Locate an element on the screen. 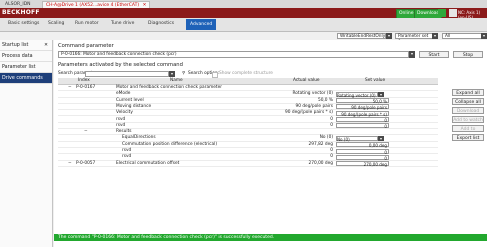 The width and height of the screenshot is (487, 247). add-to-startup-button: Add to startup is located at coordinates (468, 132).